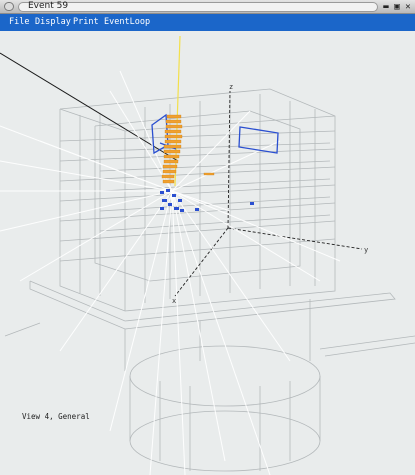 Image resolution: width=415 pixels, height=475 pixels. Describe the element at coordinates (48, 6) in the screenshot. I see `window-title: Event 59` at that location.